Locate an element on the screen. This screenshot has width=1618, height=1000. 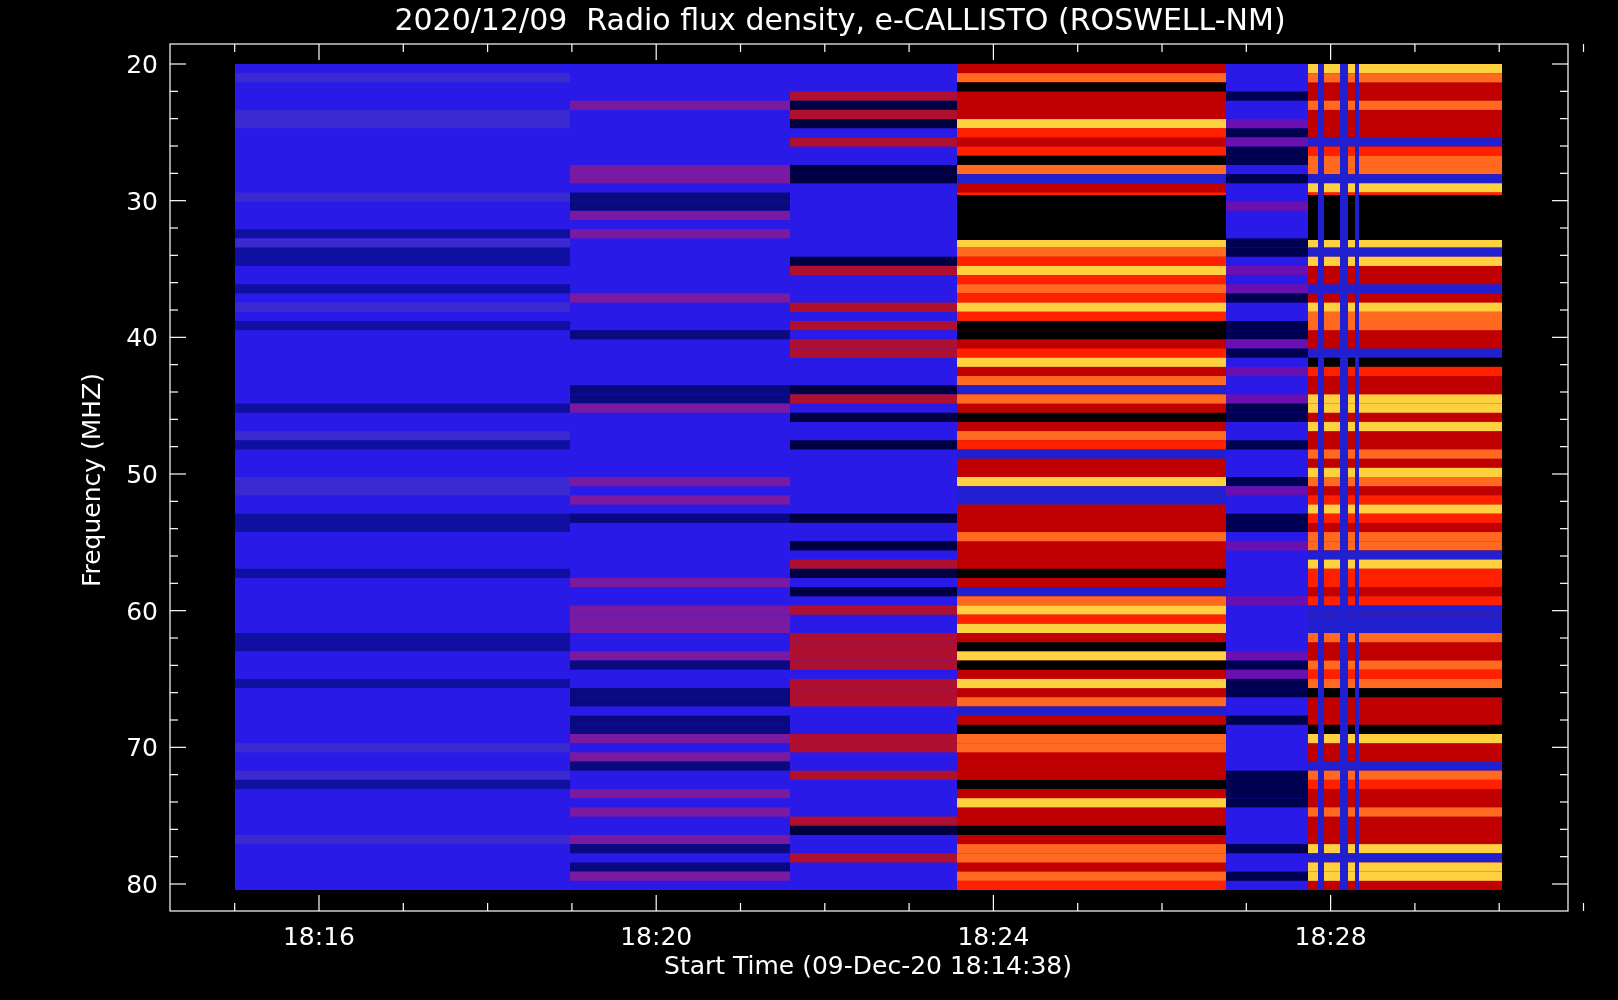
y-tick-label: 20 is located at coordinates (142, 64).